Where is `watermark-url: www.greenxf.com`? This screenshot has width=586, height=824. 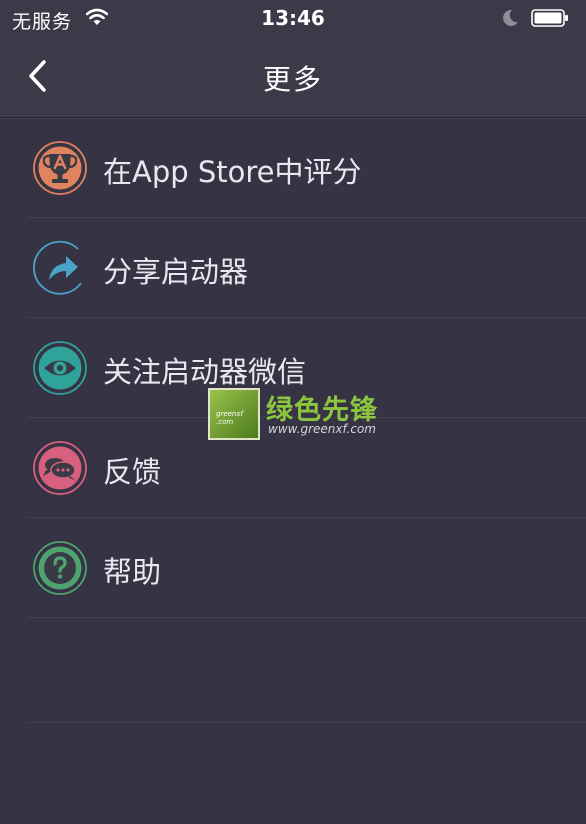 watermark-url: www.greenxf.com is located at coordinates (322, 429).